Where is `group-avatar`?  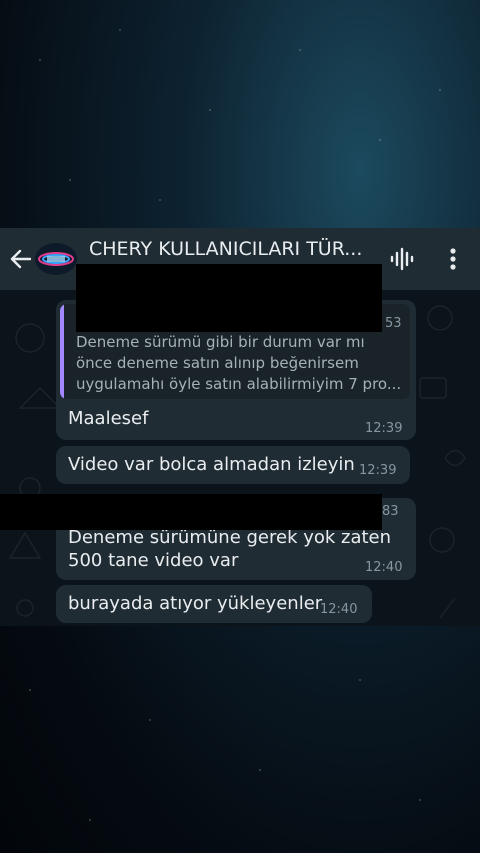 group-avatar is located at coordinates (56, 259).